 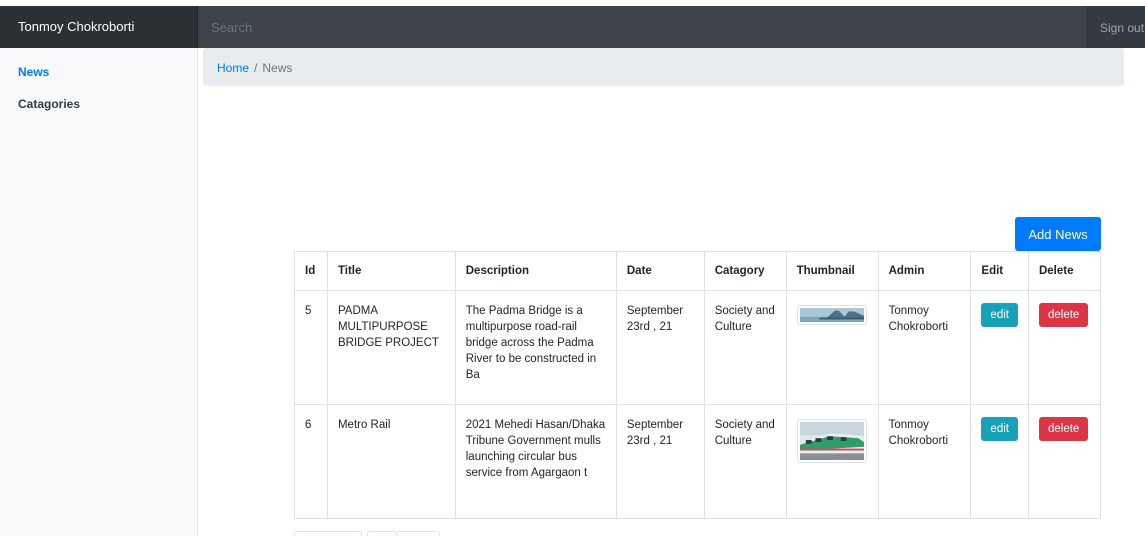 What do you see at coordinates (98, 72) in the screenshot?
I see `sidebar-item-news: News` at bounding box center [98, 72].